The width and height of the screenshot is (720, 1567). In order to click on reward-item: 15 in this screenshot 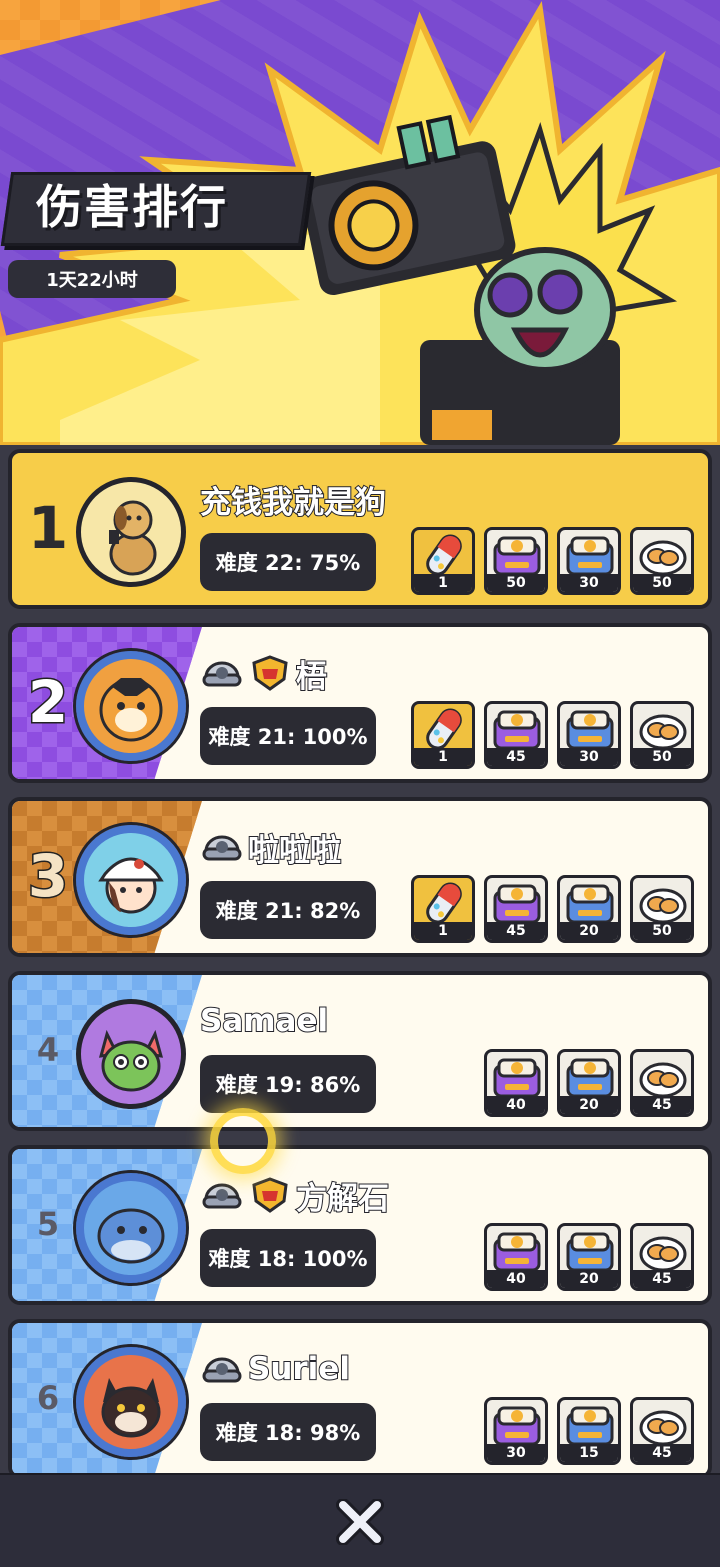, I will do `click(589, 1431)`.